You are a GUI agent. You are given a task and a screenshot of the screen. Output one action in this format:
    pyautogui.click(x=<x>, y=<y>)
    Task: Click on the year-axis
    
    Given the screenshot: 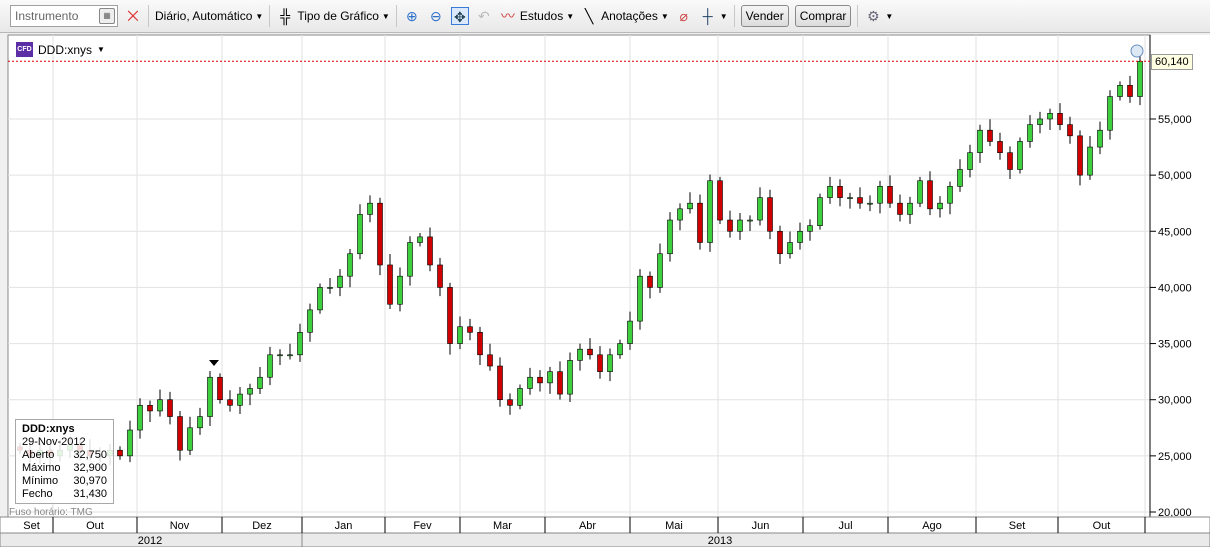 What is the action you would take?
    pyautogui.click(x=605, y=539)
    